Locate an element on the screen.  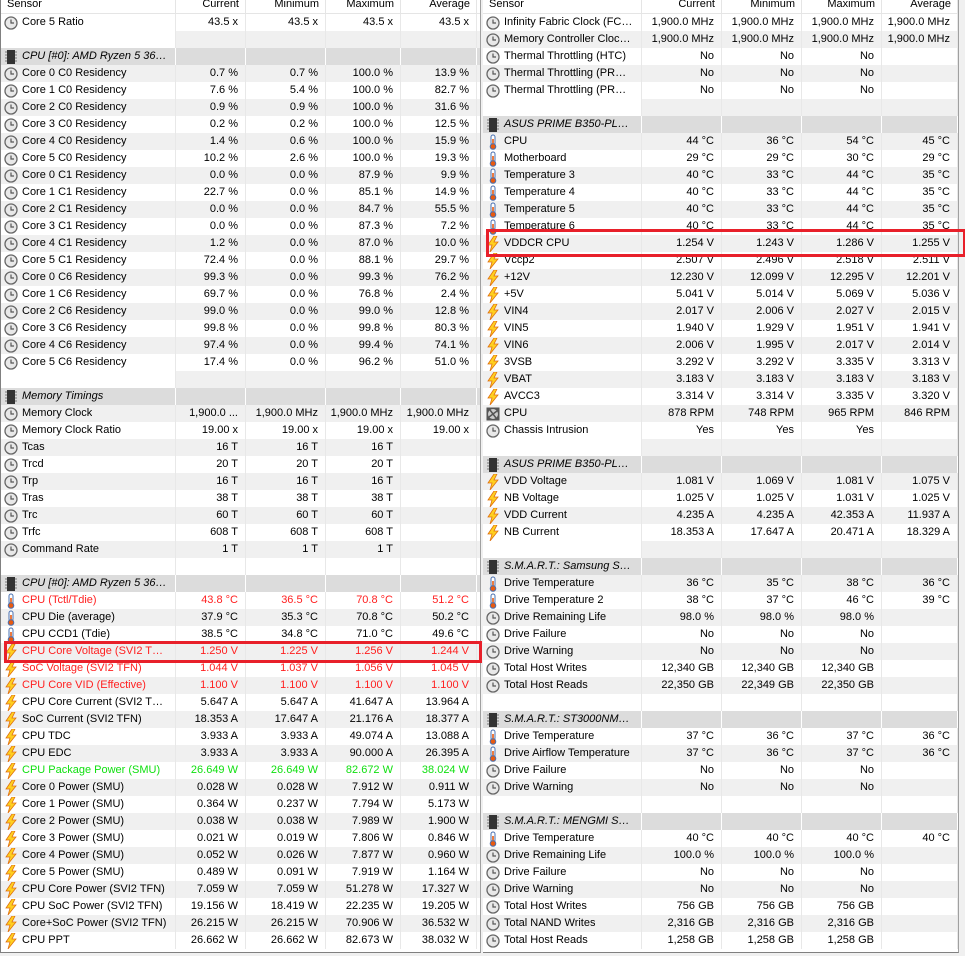
sensor-row-nb-voltage: NB Voltage 1.025 V 1.025 V 1.031 V 1.025 V is located at coordinates (720, 498).